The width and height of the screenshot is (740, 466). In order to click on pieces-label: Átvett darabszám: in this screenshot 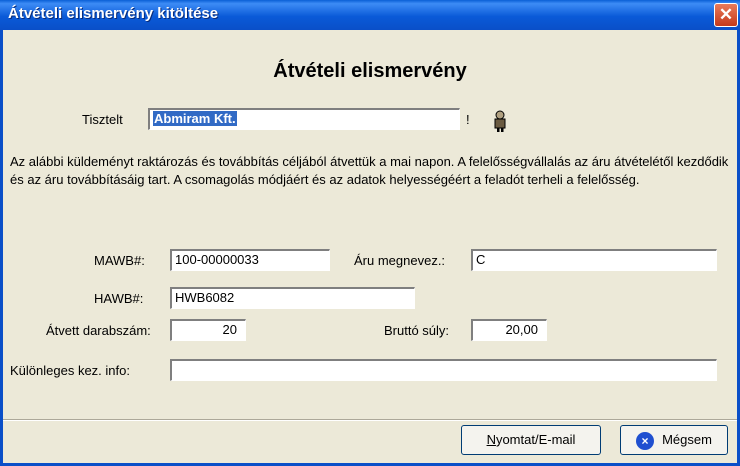, I will do `click(98, 330)`.